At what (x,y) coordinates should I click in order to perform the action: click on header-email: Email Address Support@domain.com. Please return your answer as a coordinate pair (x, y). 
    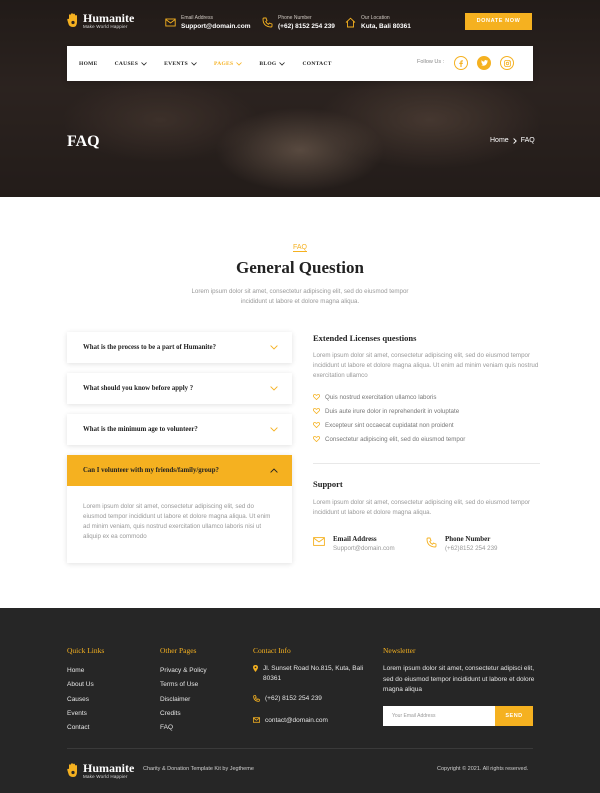
    Looking at the image, I should click on (208, 23).